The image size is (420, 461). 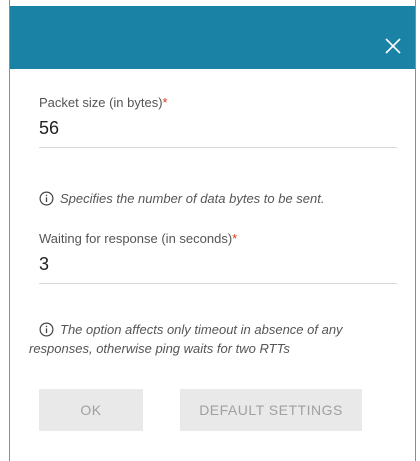 I want to click on packet-size-input, so click(x=218, y=131).